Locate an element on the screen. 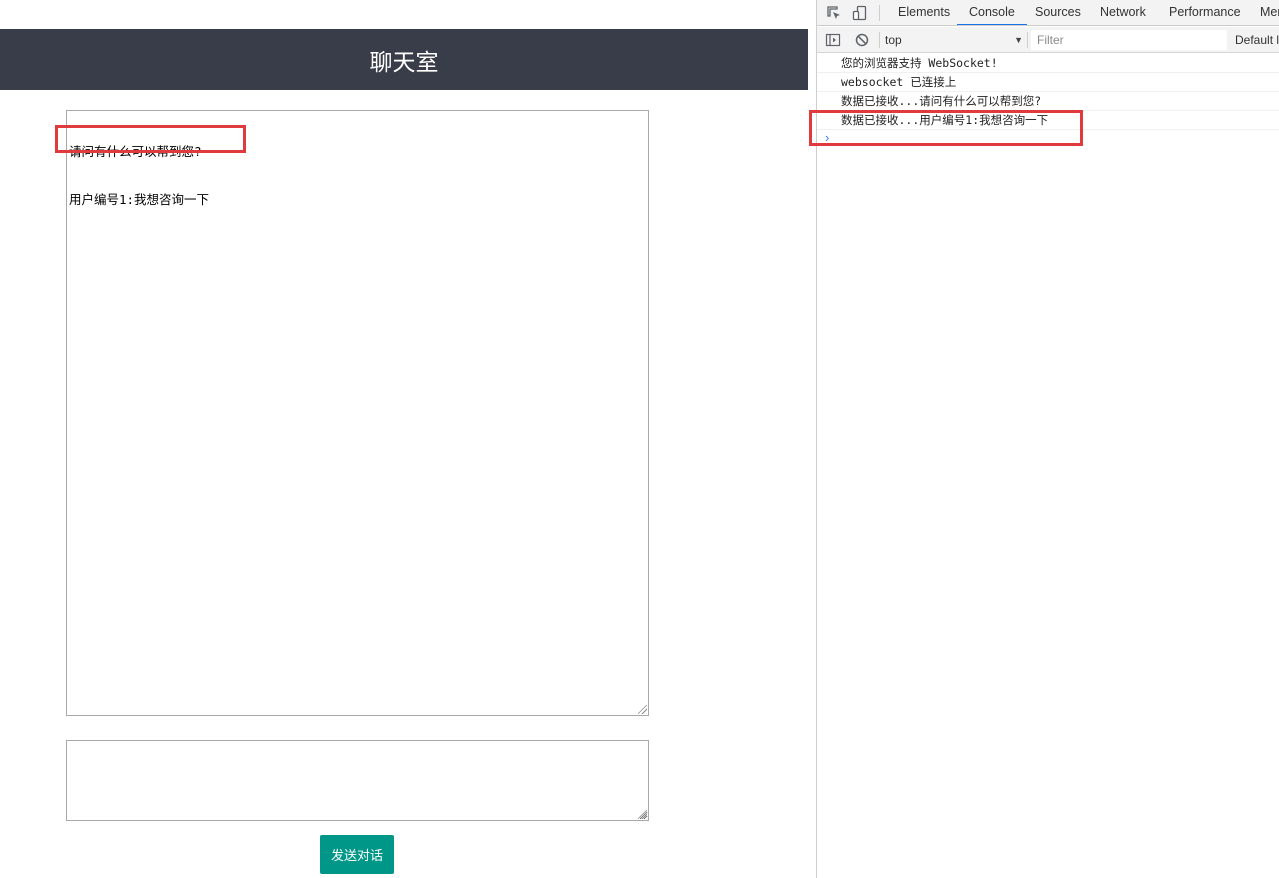  tab-sources: Sources is located at coordinates (1058, 12).